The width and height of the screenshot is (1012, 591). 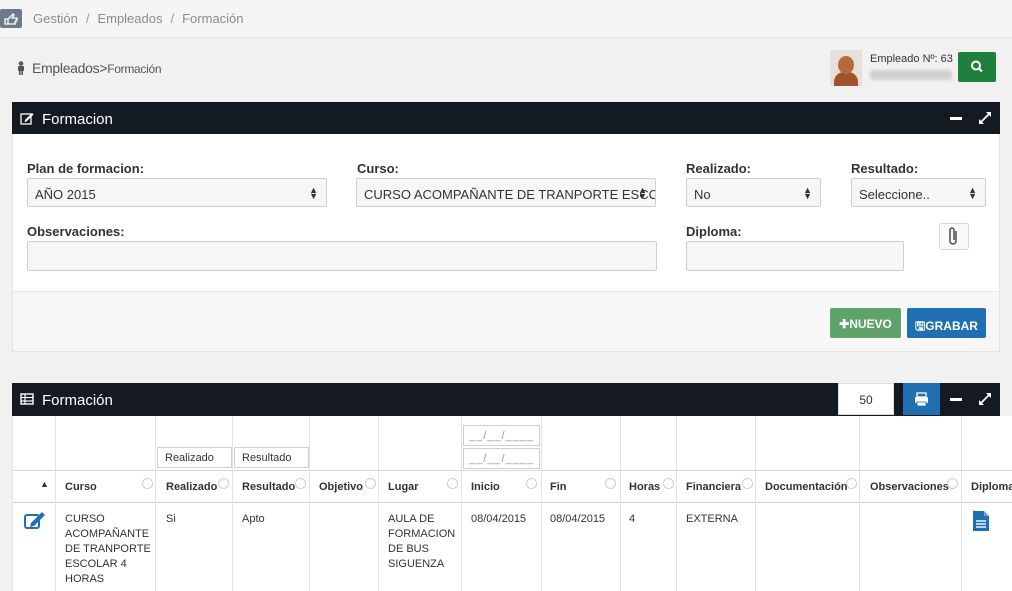 What do you see at coordinates (951, 326) in the screenshot?
I see `grabar-label: GRABAR` at bounding box center [951, 326].